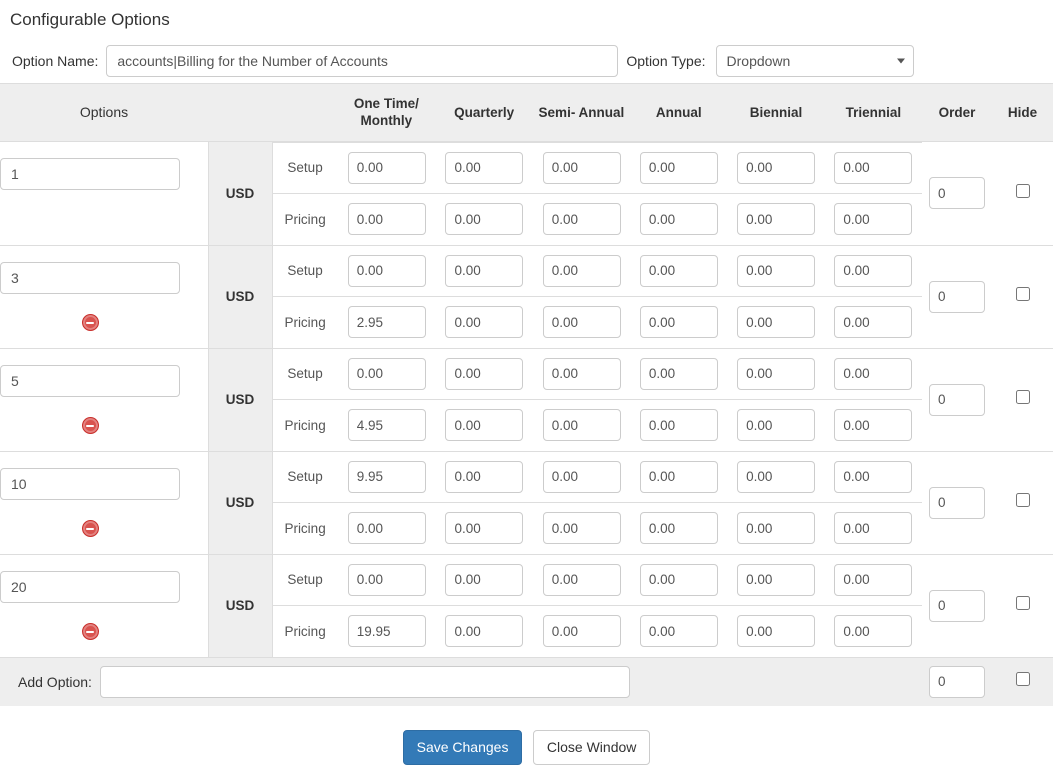 Image resolution: width=1053 pixels, height=778 pixels. Describe the element at coordinates (240, 112) in the screenshot. I see `column-header-currency` at that location.